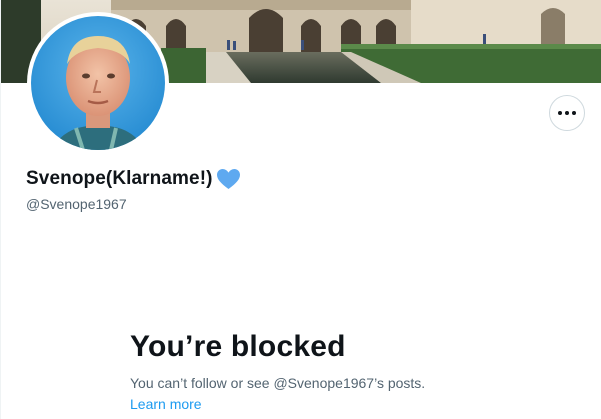 This screenshot has width=601, height=419. I want to click on more-horizontal-icon, so click(567, 113).